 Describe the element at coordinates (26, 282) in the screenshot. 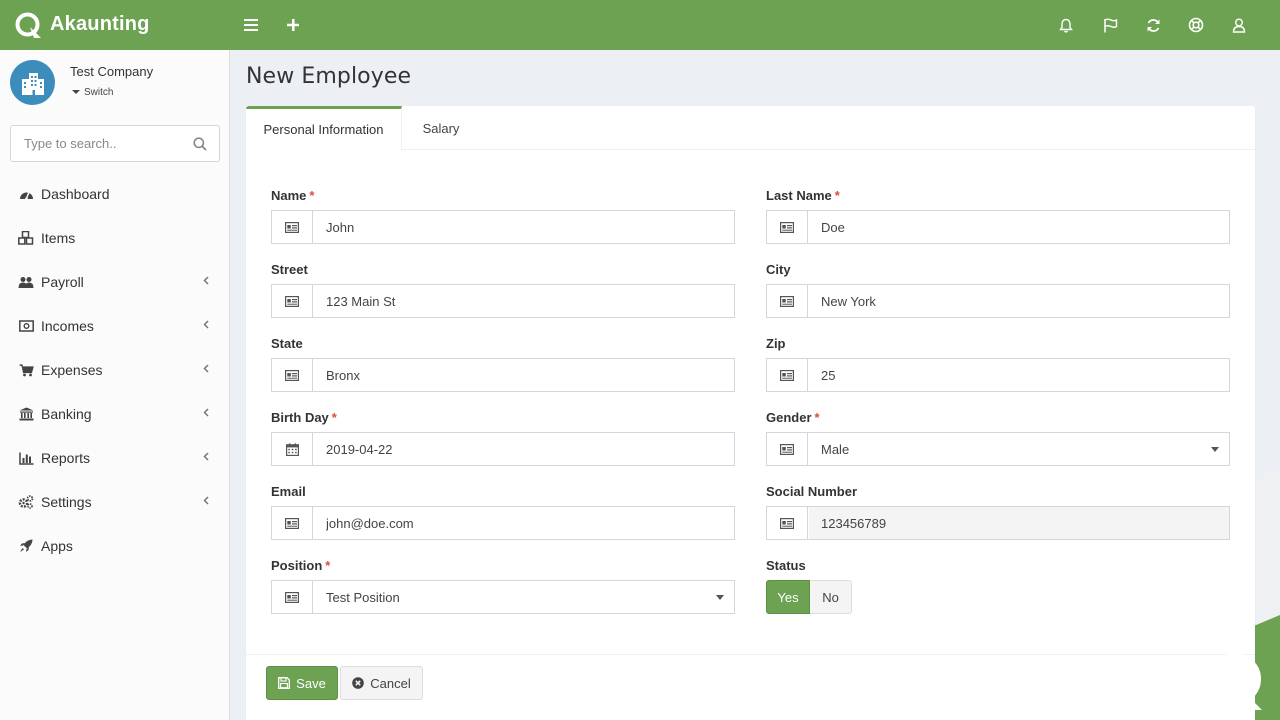

I see `users-icon` at that location.